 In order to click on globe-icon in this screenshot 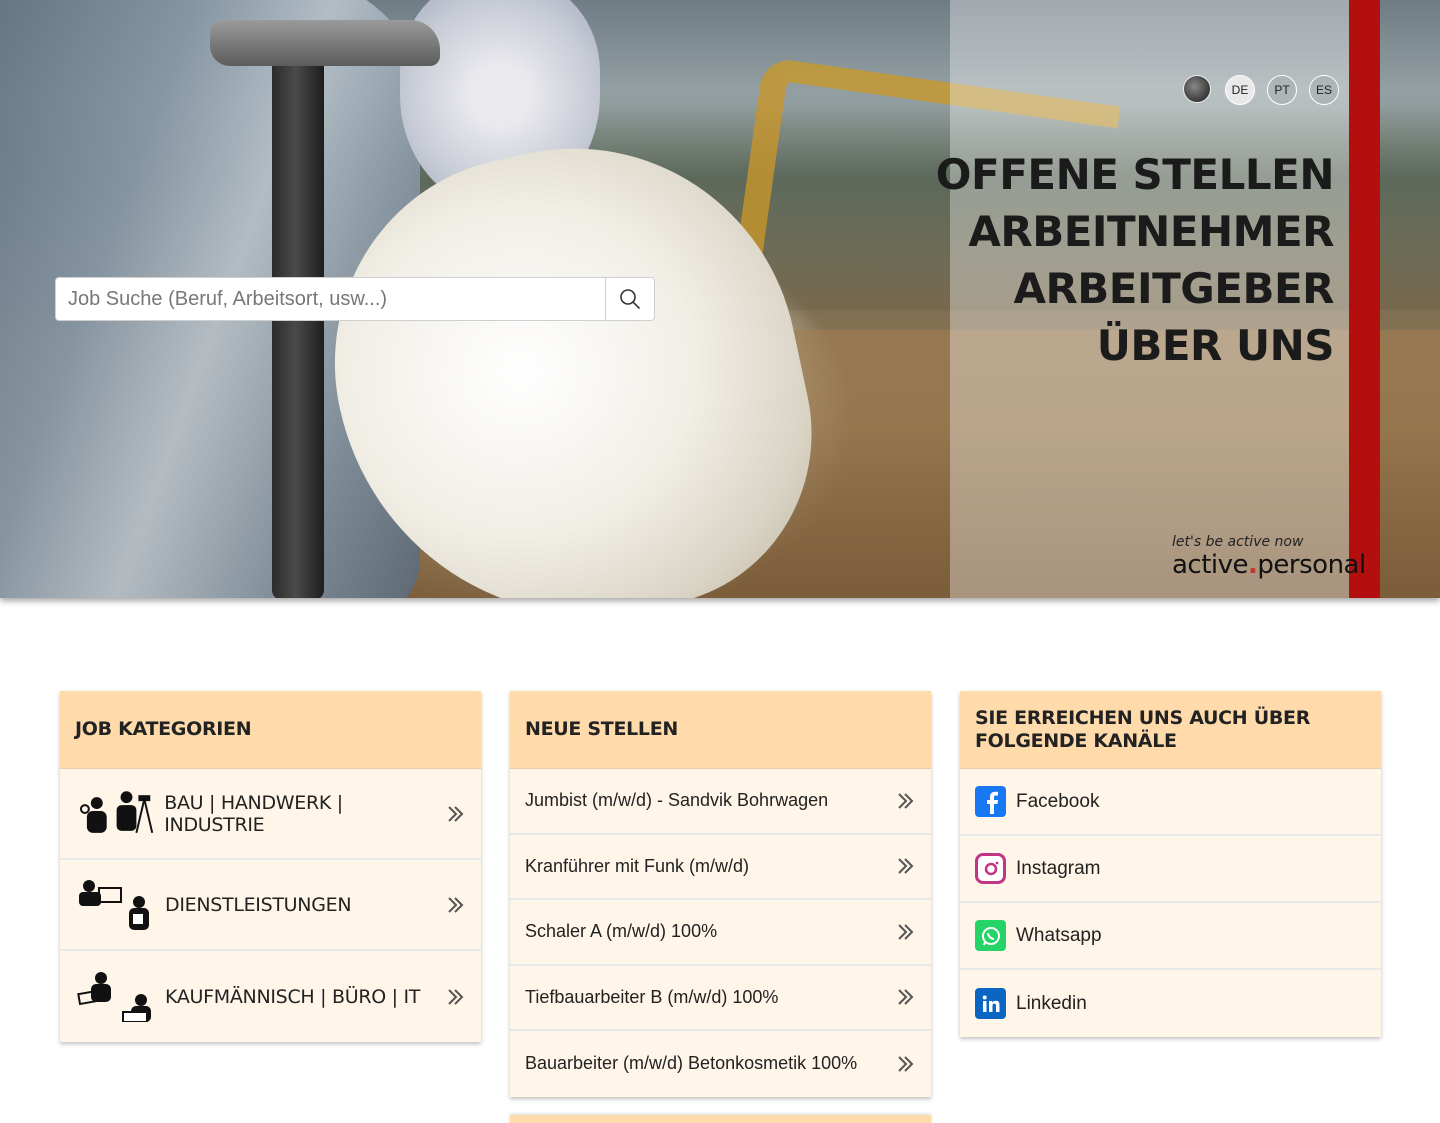, I will do `click(1197, 89)`.